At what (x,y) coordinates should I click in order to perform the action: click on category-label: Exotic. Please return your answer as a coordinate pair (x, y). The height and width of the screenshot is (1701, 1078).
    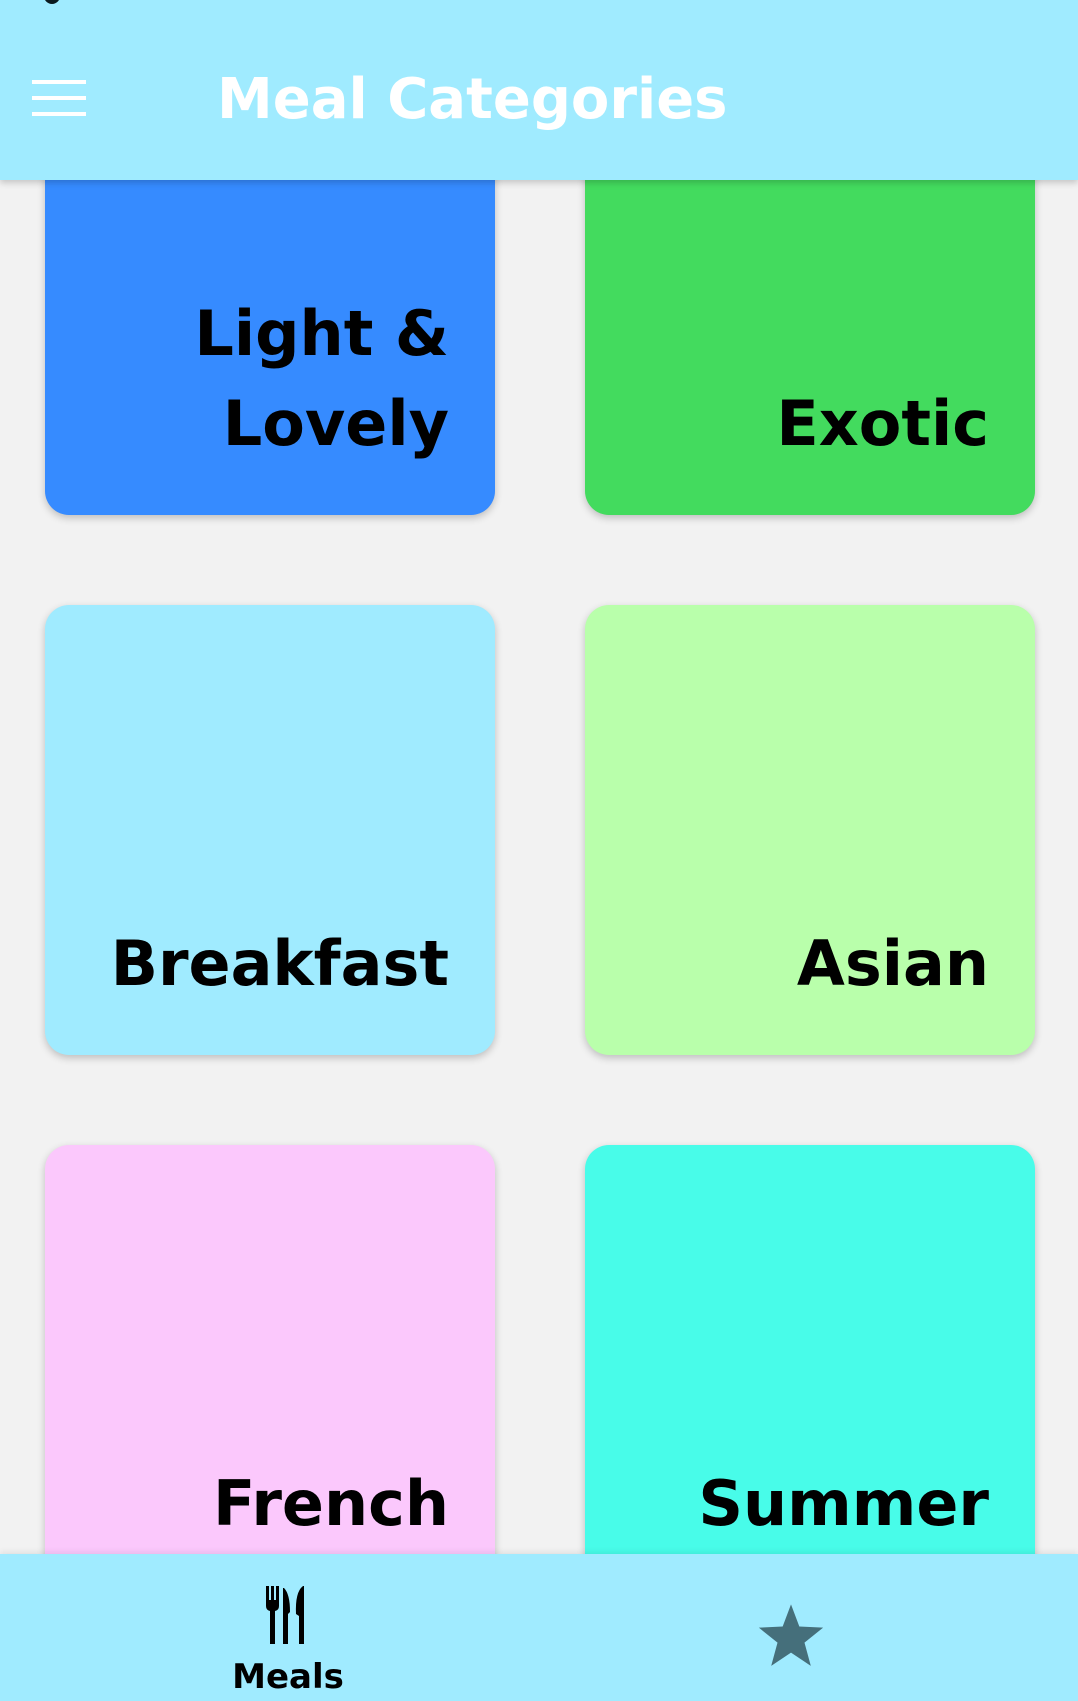
    Looking at the image, I should click on (882, 423).